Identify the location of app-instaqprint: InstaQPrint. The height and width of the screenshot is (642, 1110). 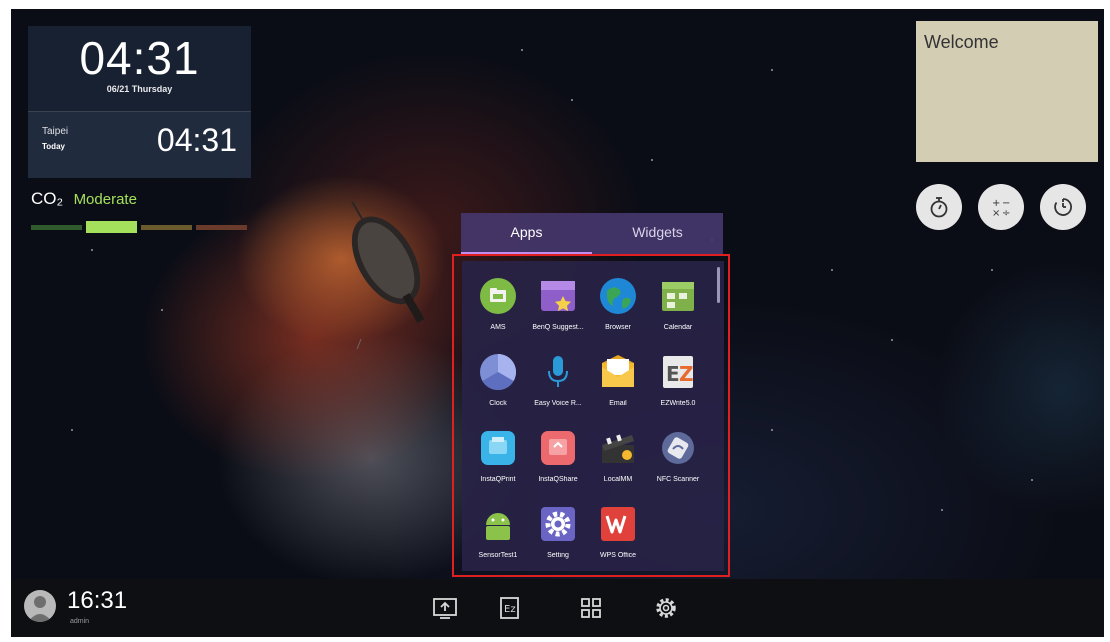
(498, 457).